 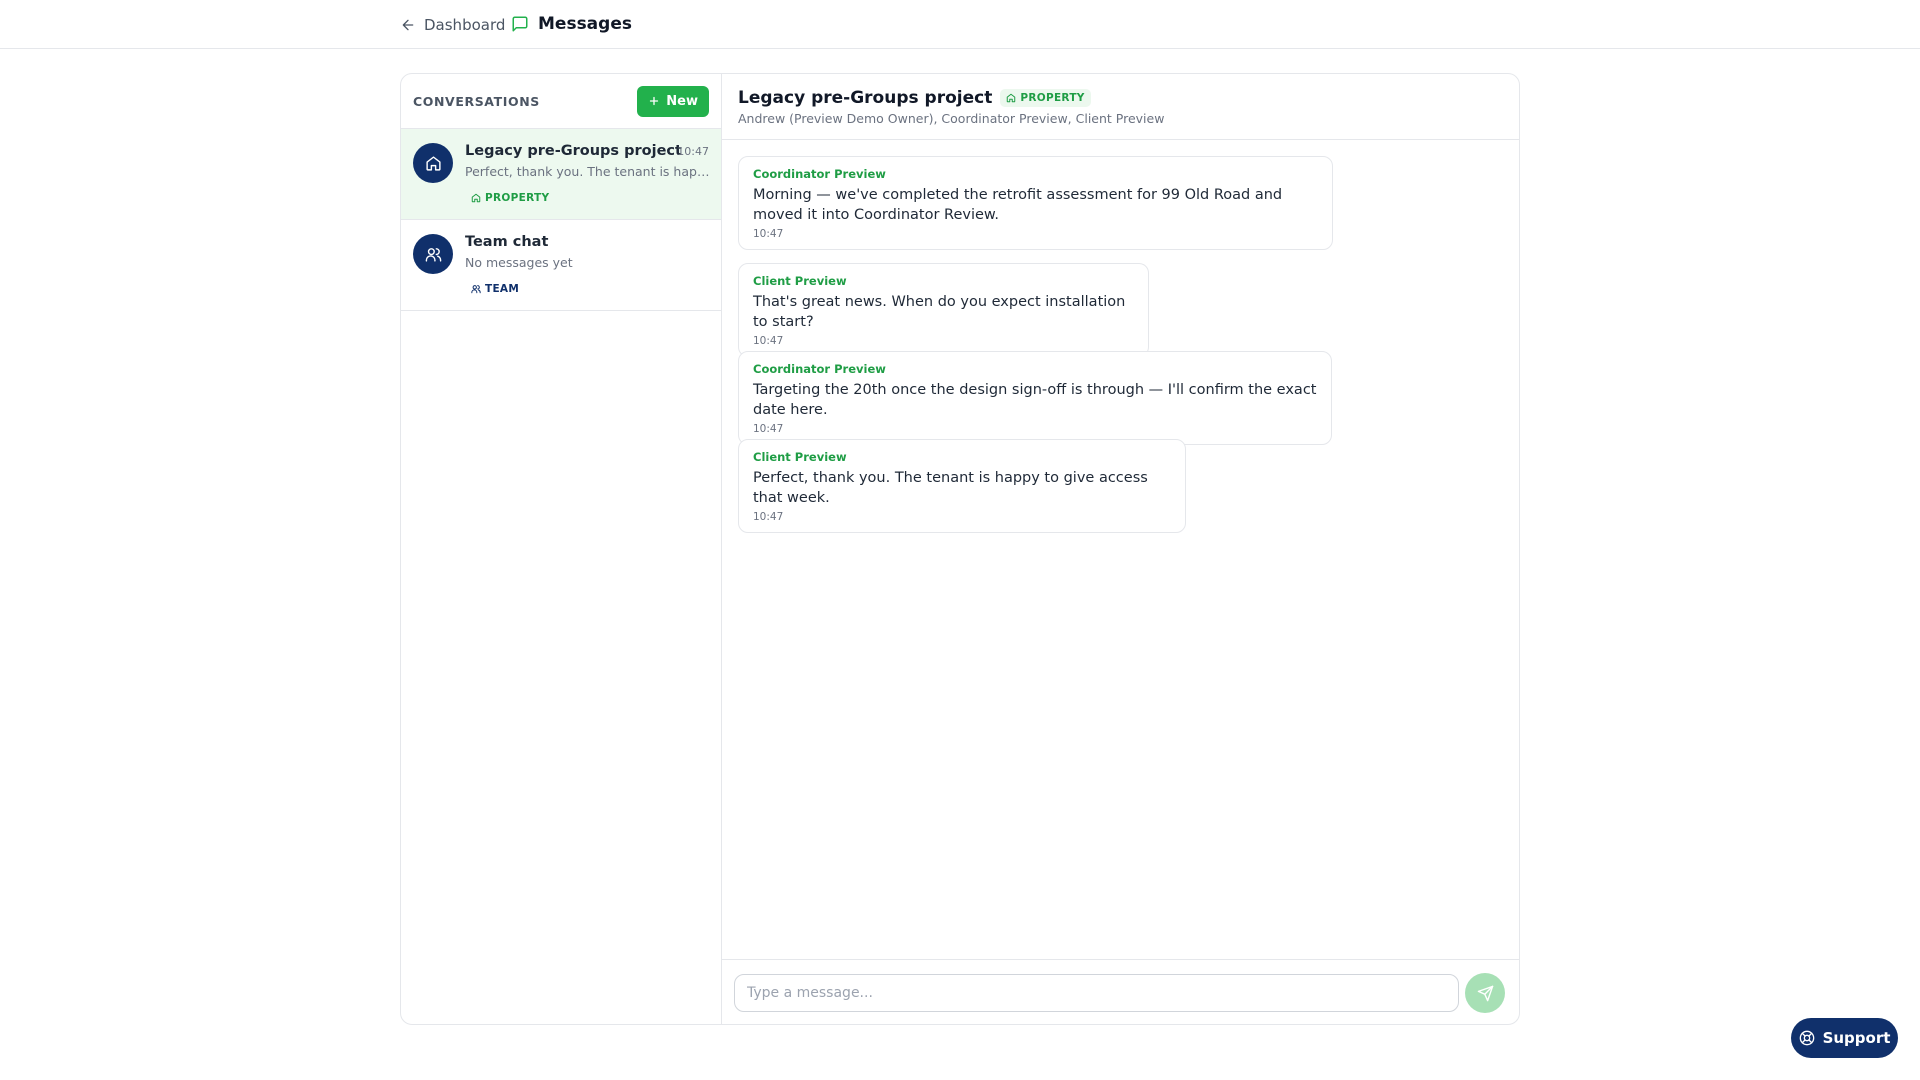 I want to click on arrow-left-icon, so click(x=408, y=25).